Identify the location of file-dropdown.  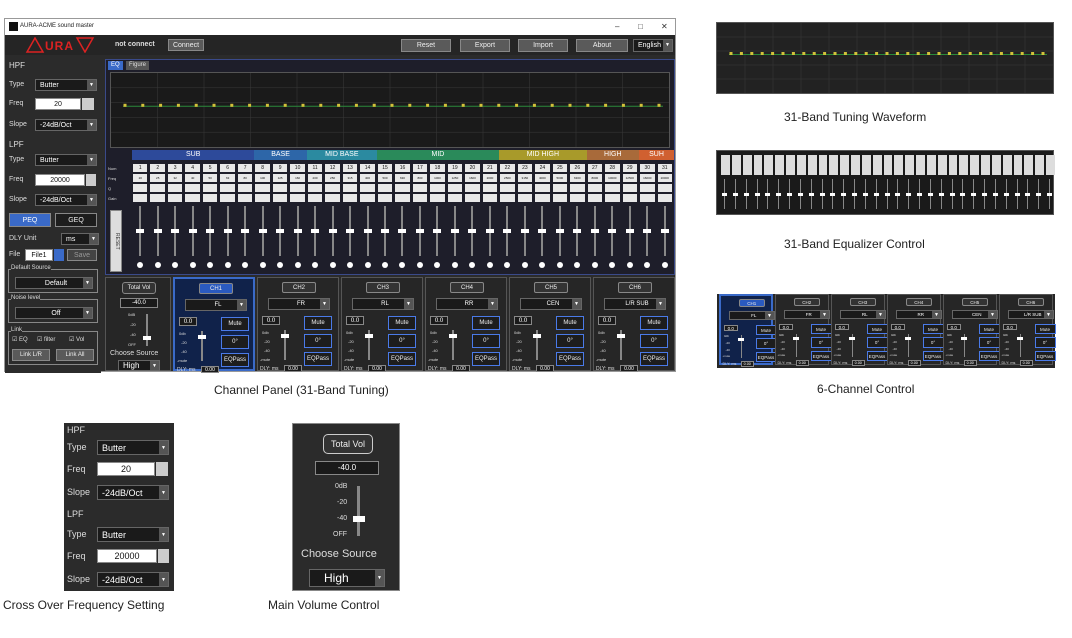
(59, 255).